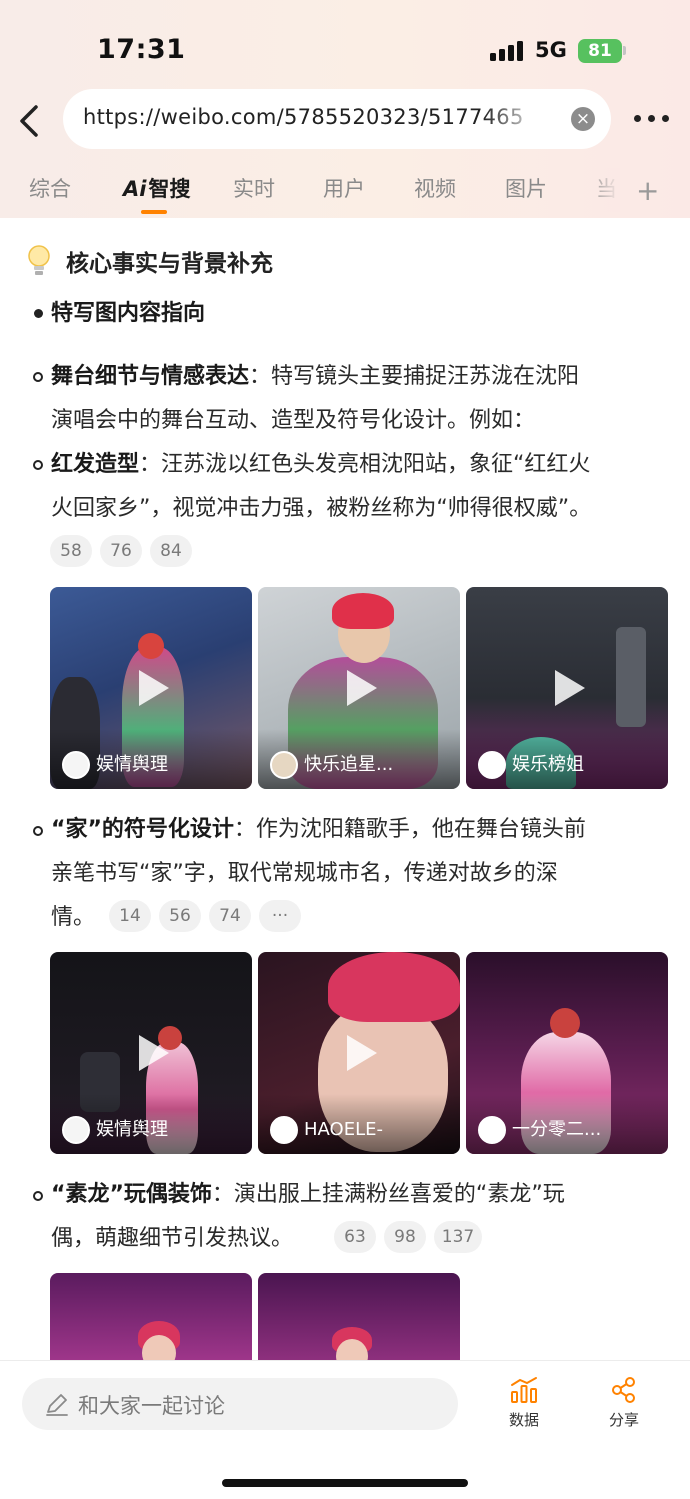 This screenshot has width=690, height=1499. Describe the element at coordinates (280, 916) in the screenshot. I see `more-references-button: ···` at that location.